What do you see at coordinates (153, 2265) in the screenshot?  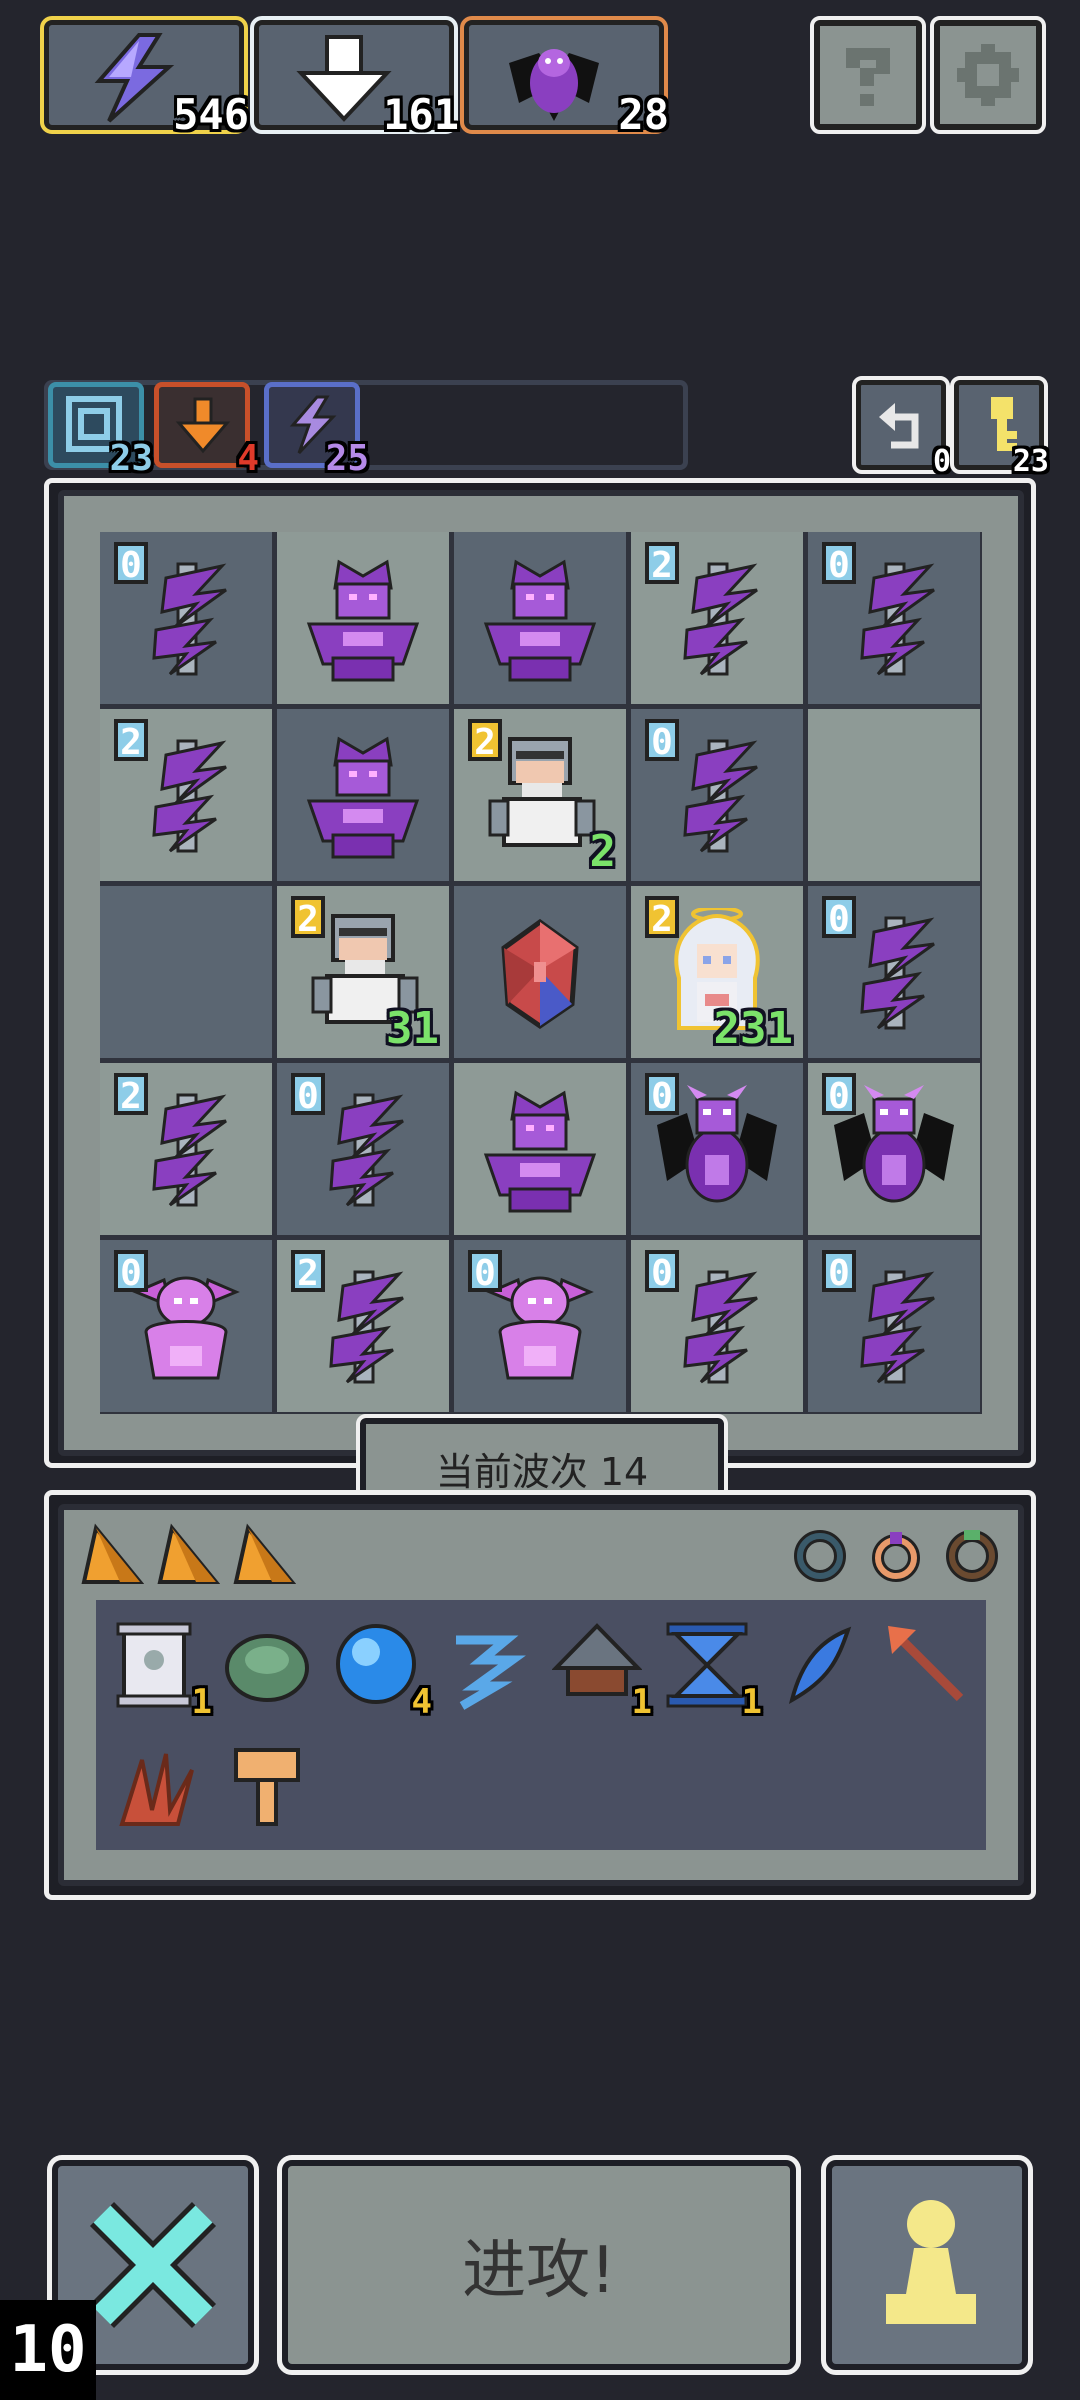 I see `cross-icon` at bounding box center [153, 2265].